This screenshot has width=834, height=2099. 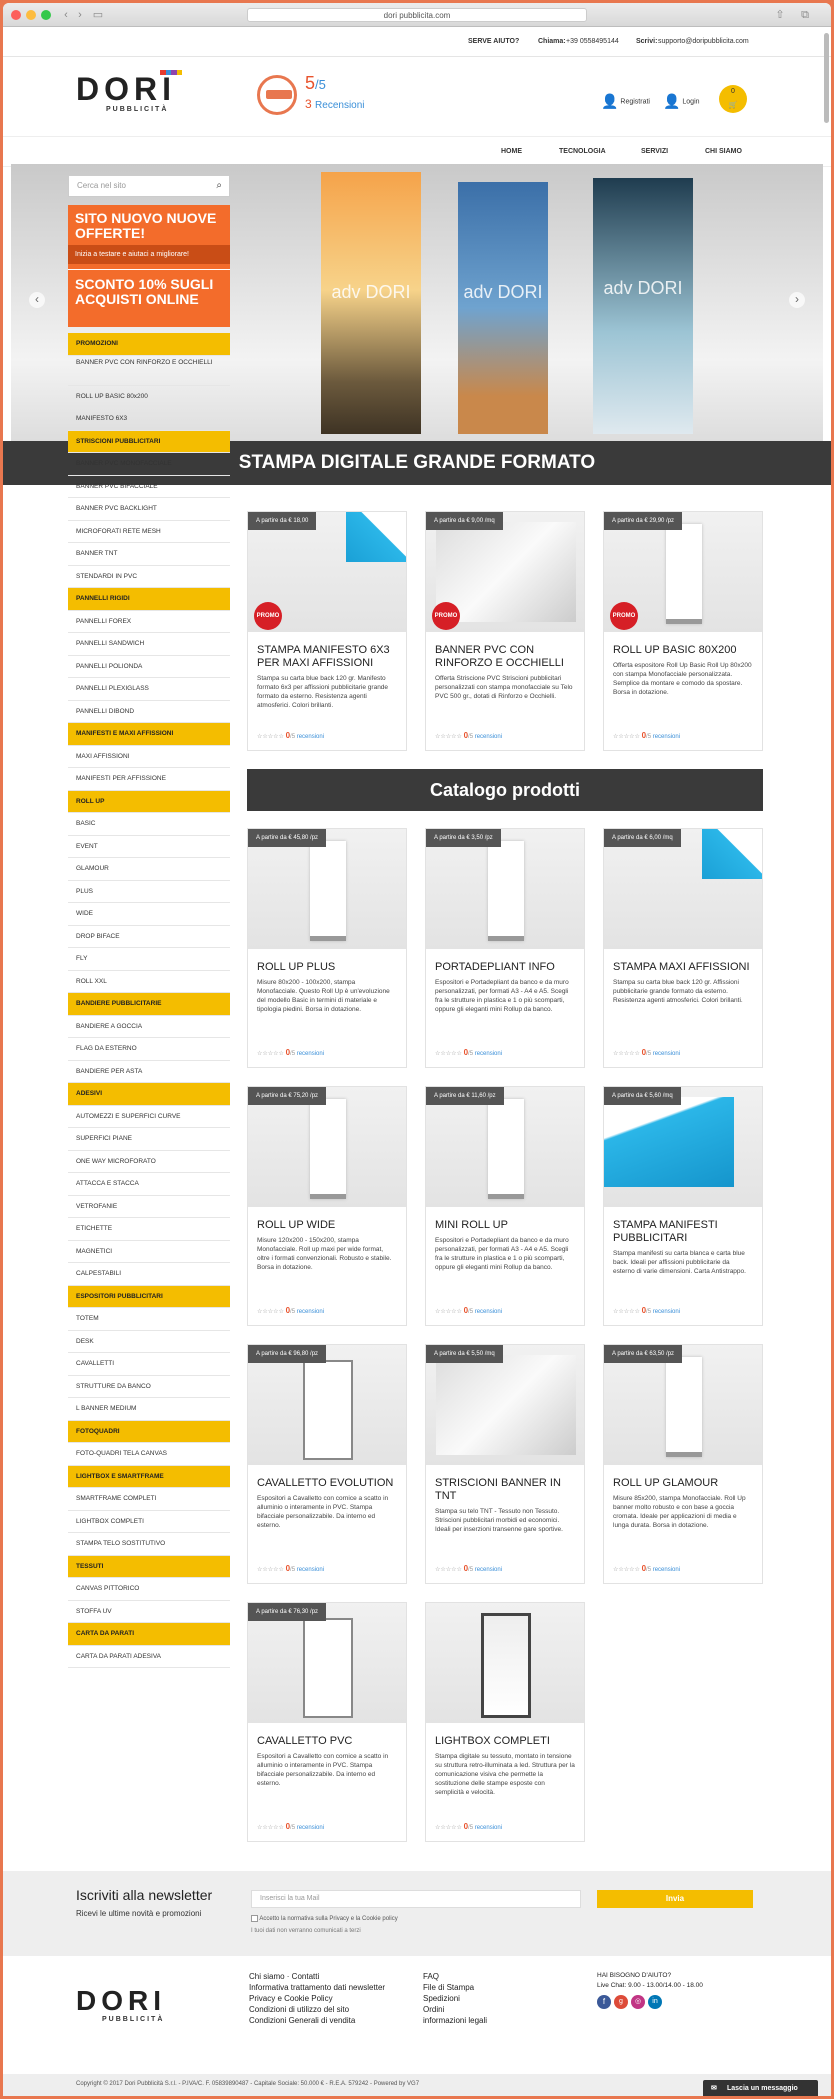 I want to click on minimize-window-icon, so click(x=31, y=15).